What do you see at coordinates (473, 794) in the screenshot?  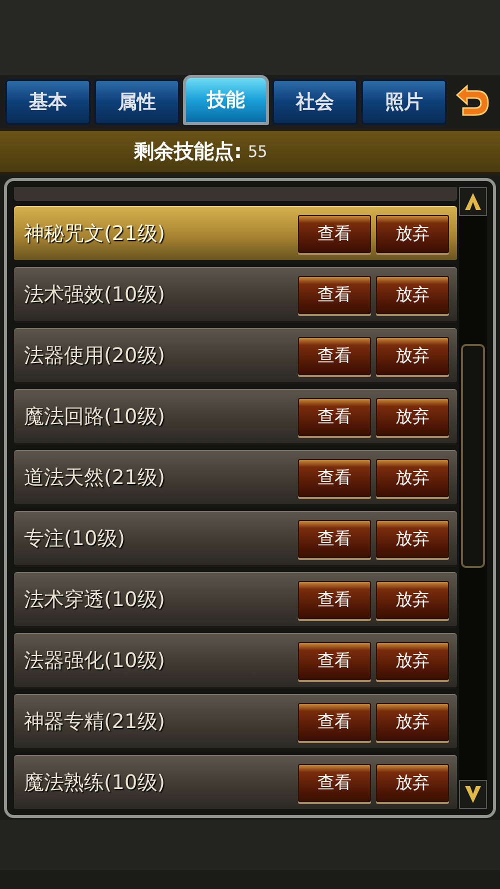 I see `scroll-down-icon` at bounding box center [473, 794].